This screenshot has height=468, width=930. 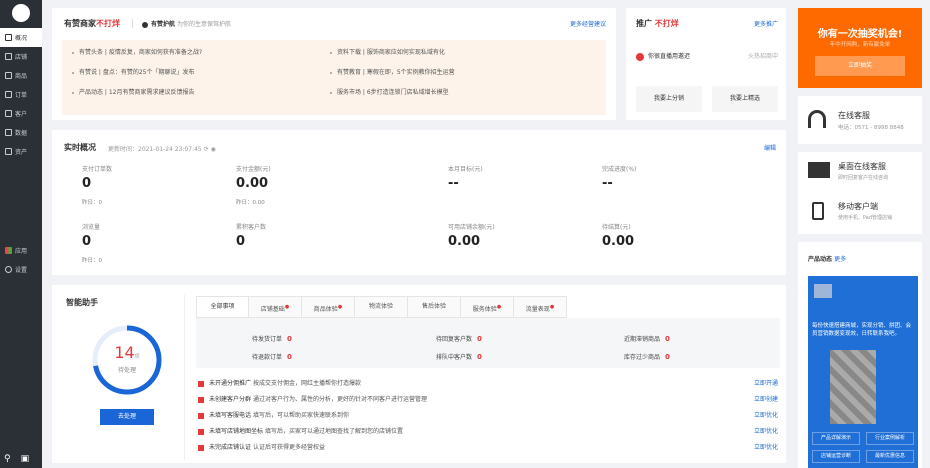 What do you see at coordinates (890, 438) in the screenshot?
I see `product-news-link: 行业案例解析` at bounding box center [890, 438].